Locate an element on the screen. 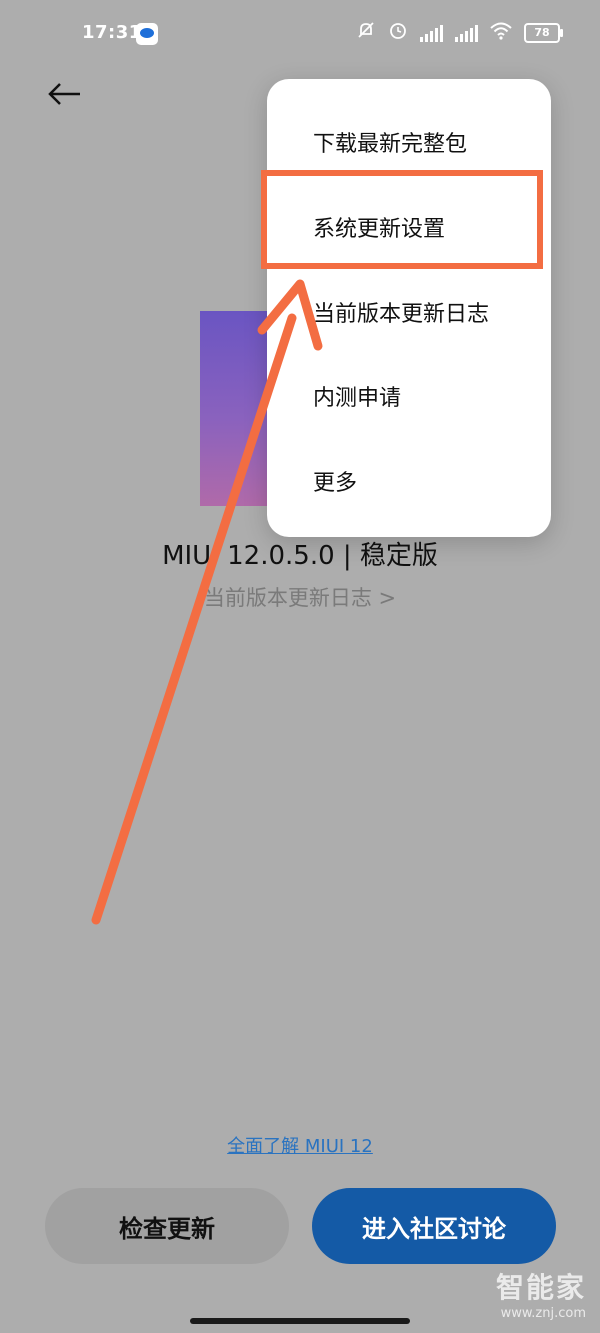 The width and height of the screenshot is (600, 1333). watermark: 智能家 www.znj.com is located at coordinates (541, 1293).